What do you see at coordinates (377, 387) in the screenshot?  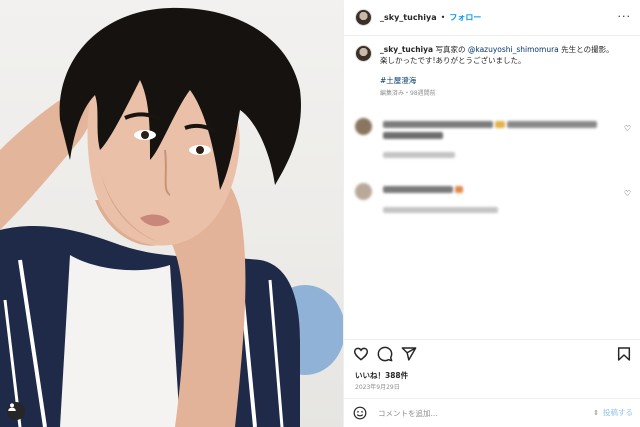 I see `post-date: 2023年9月29日` at bounding box center [377, 387].